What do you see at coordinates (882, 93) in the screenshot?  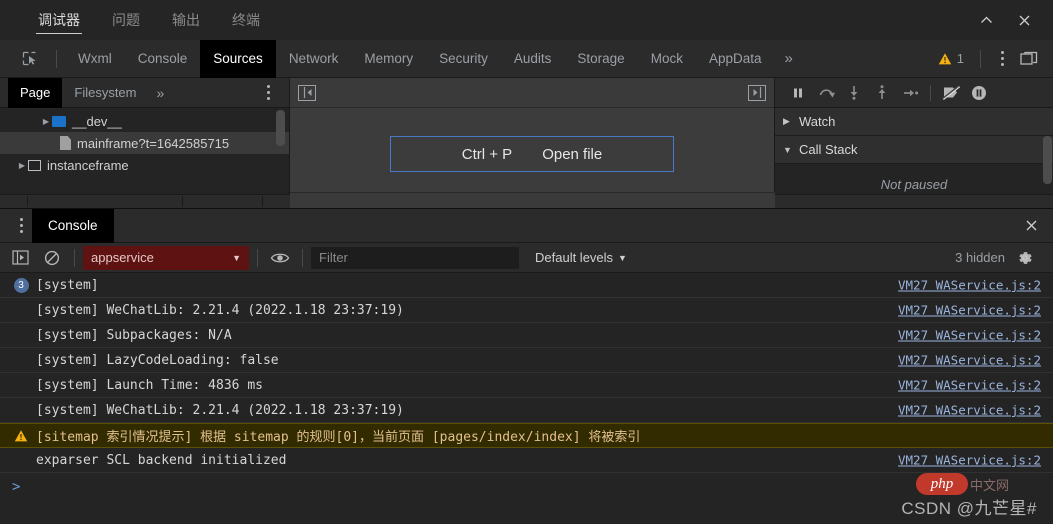 I see `step-out-icon` at bounding box center [882, 93].